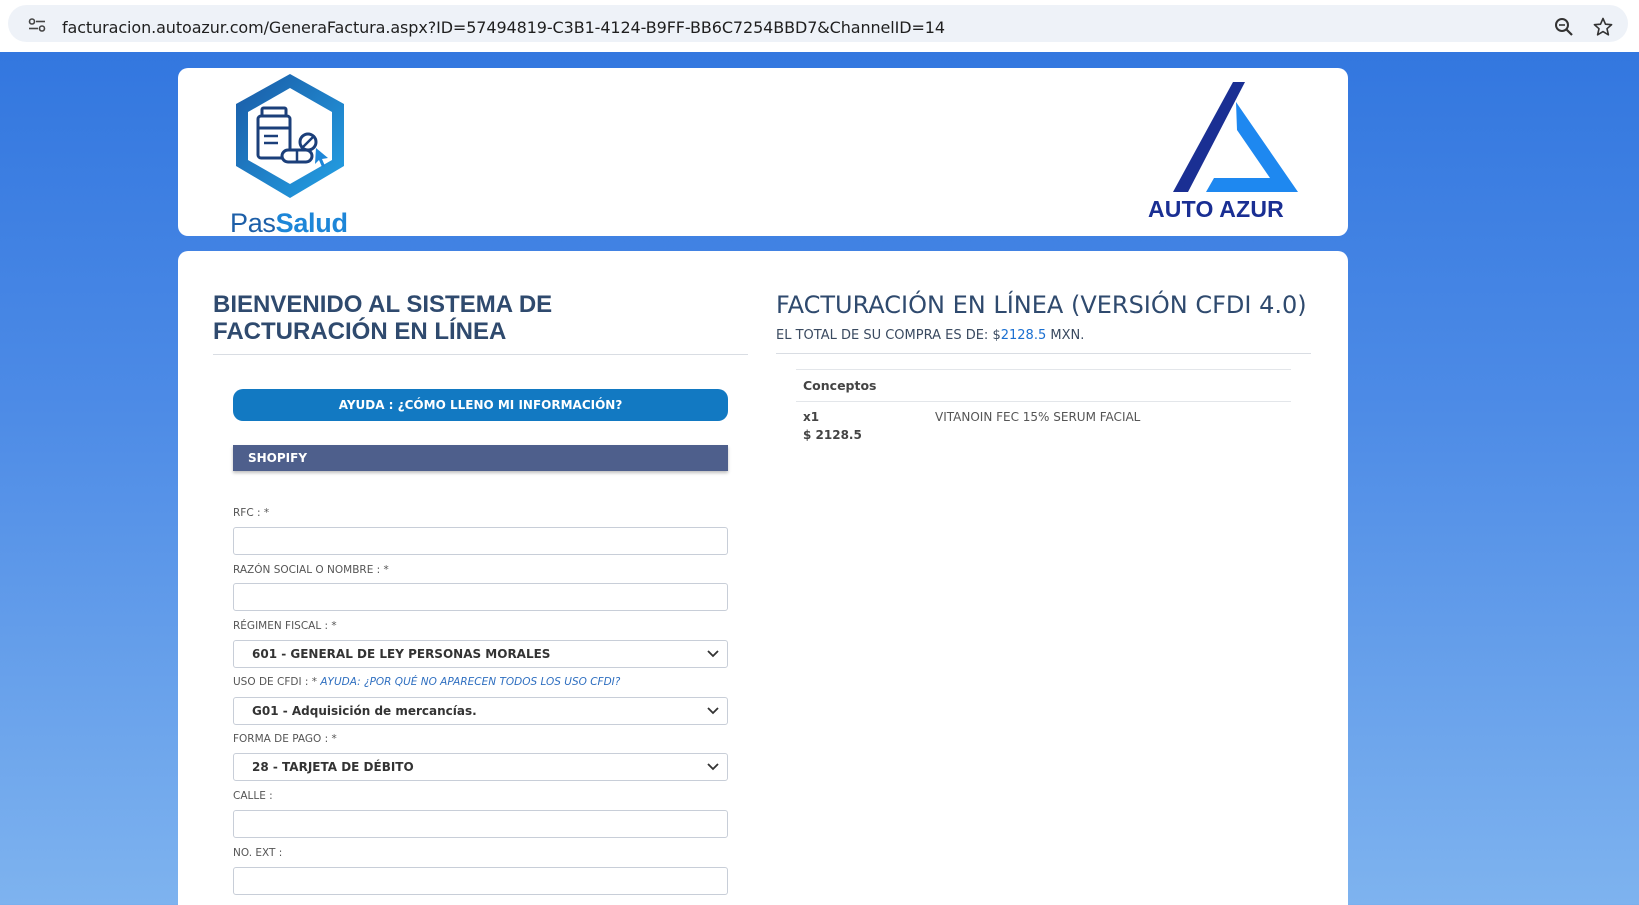 This screenshot has width=1639, height=905. What do you see at coordinates (840, 385) in the screenshot?
I see `concepts-header: Conceptos` at bounding box center [840, 385].